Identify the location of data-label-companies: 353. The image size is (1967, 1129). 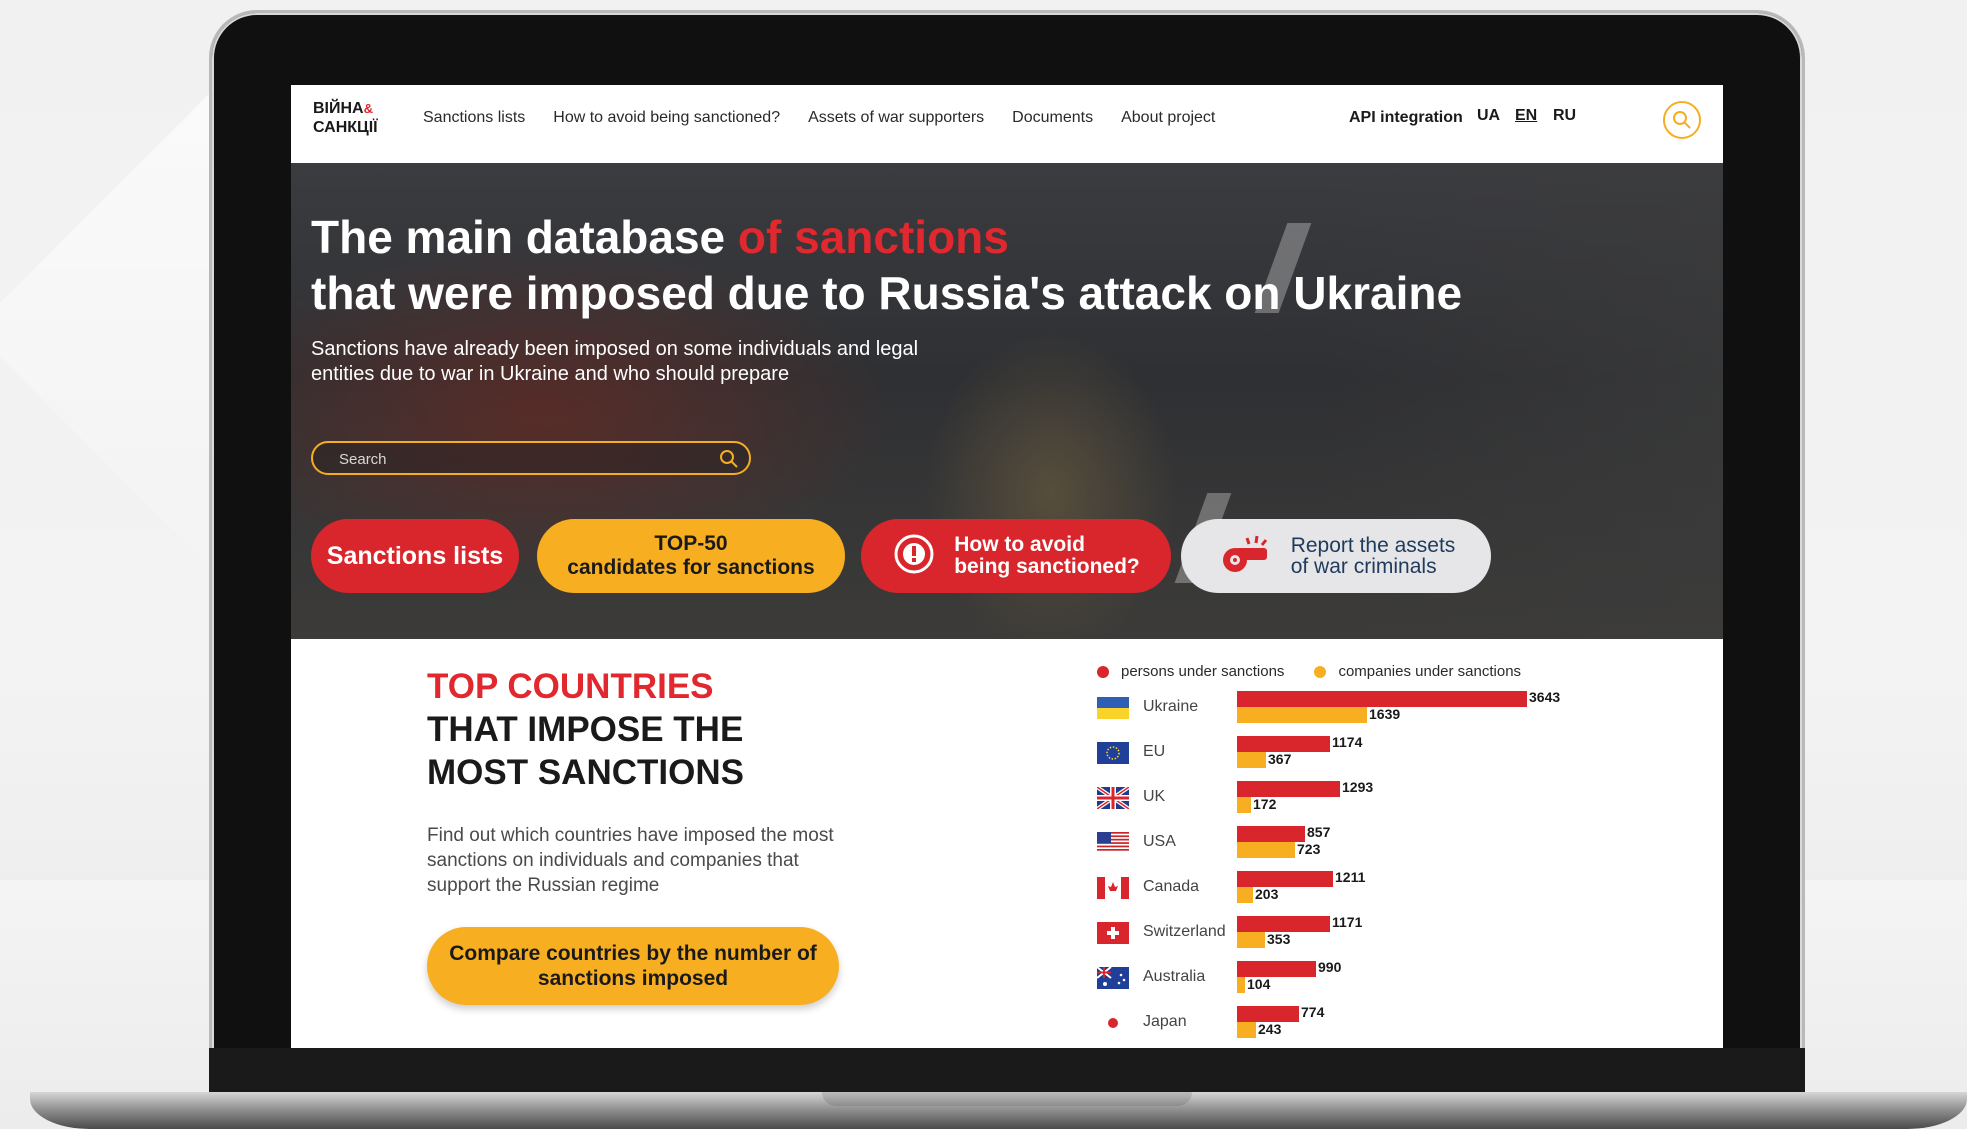
(1279, 939).